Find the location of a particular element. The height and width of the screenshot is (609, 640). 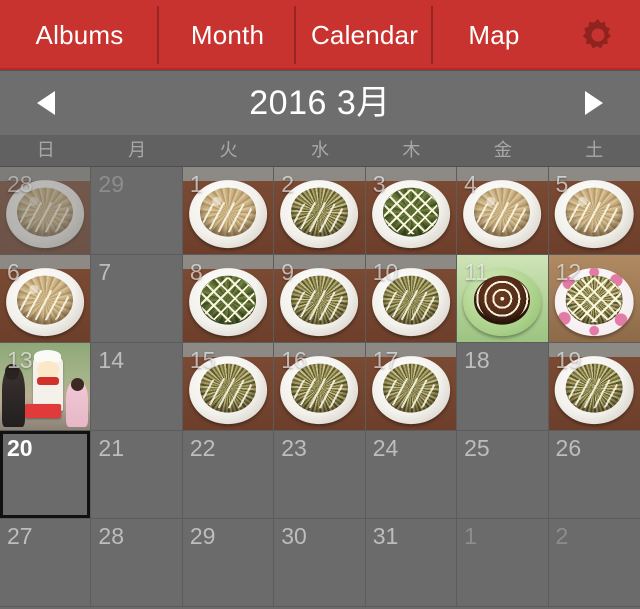

next-month-button is located at coordinates (592, 103).